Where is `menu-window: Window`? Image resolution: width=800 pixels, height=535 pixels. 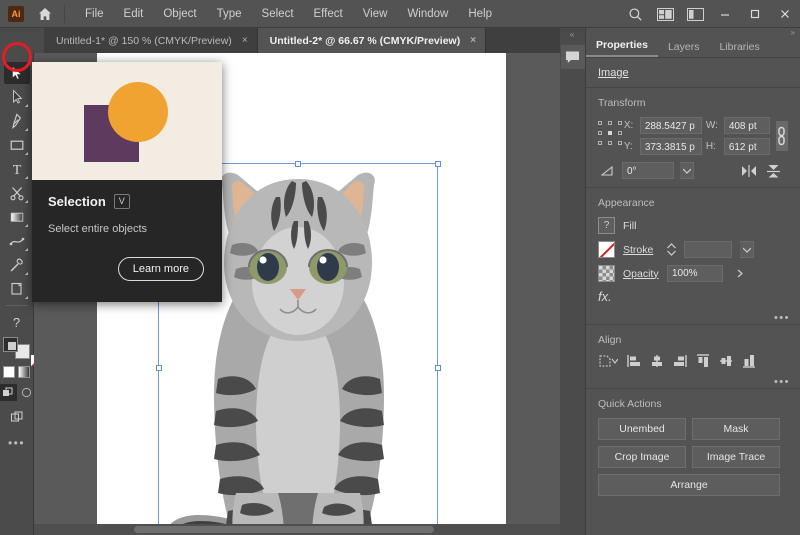 menu-window: Window is located at coordinates (427, 14).